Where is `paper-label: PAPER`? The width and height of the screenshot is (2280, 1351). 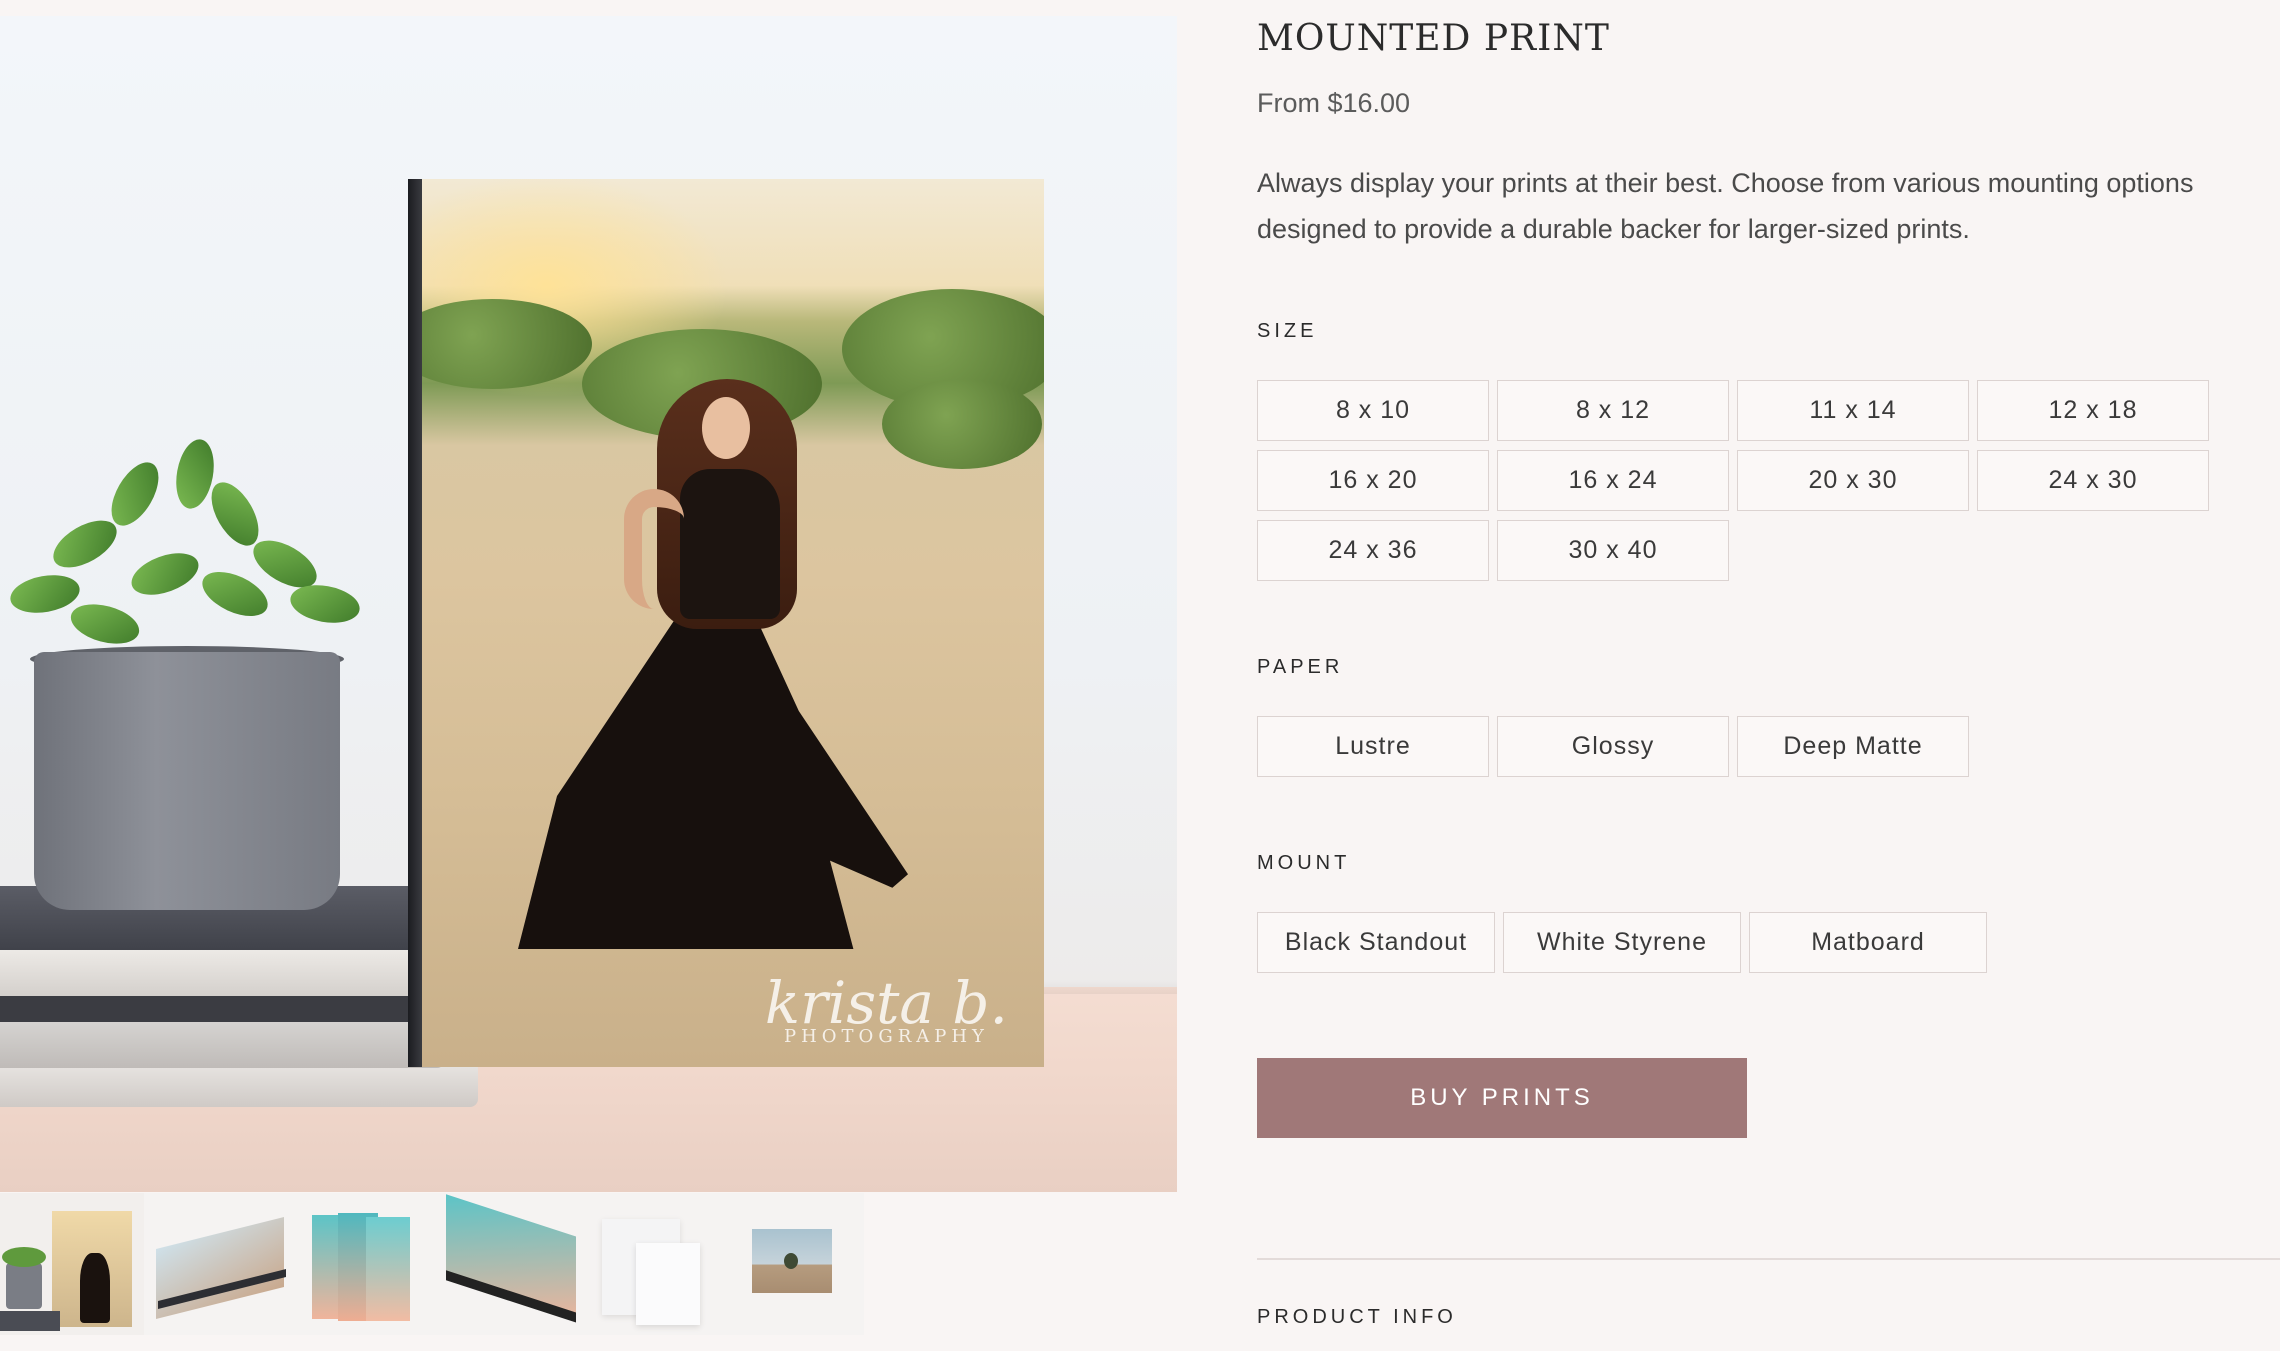 paper-label: PAPER is located at coordinates (1300, 667).